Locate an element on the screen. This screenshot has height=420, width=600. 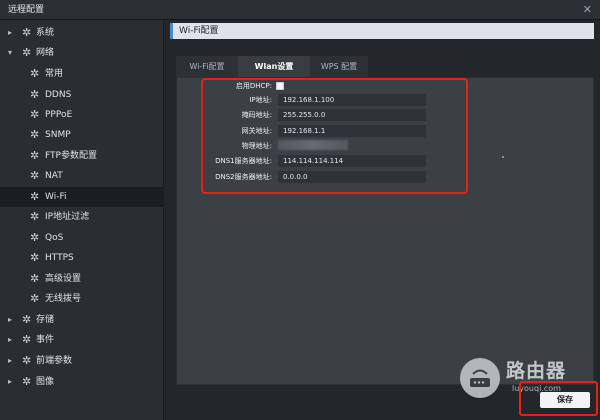
sidebar-item: ✲ NAT is located at coordinates (82, 176).